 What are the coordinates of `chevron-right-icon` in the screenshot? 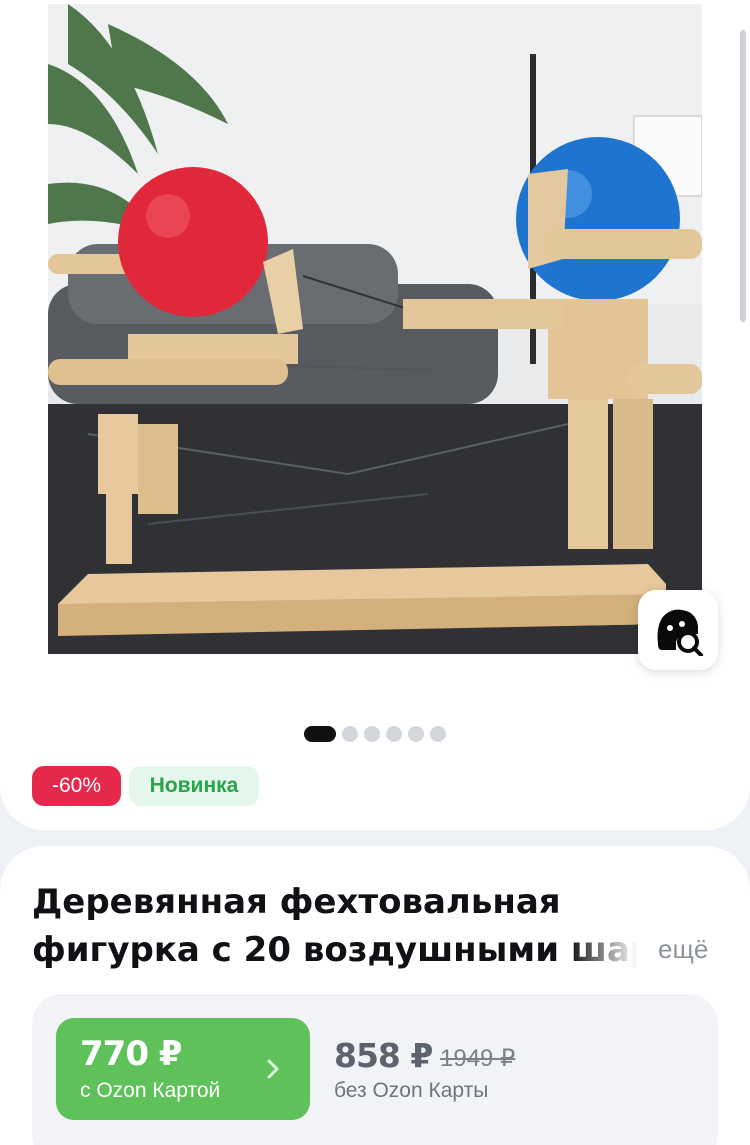 It's located at (273, 1069).